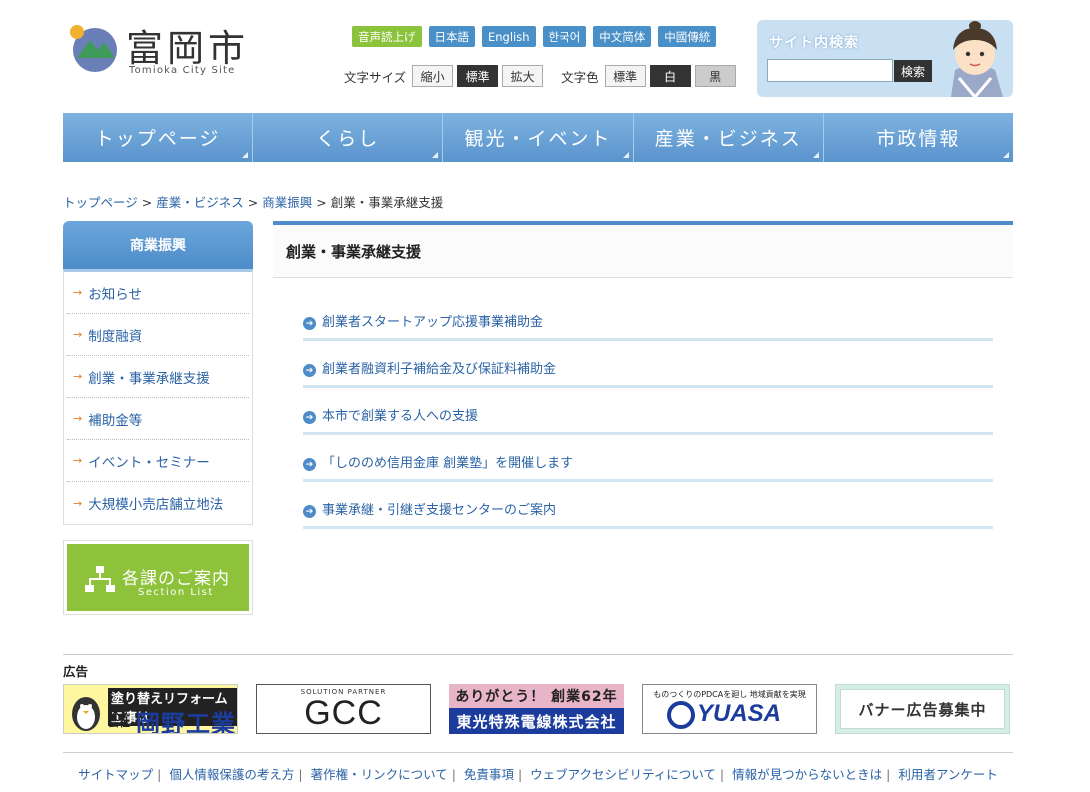  I want to click on ad-recruit-text: バナー広告募集中, so click(922, 709).